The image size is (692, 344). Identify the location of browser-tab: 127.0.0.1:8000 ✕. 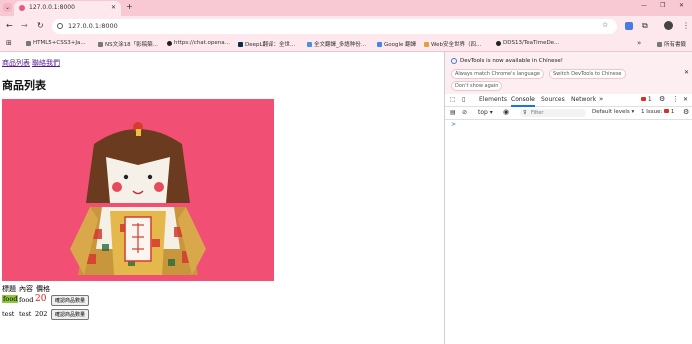
(67, 8).